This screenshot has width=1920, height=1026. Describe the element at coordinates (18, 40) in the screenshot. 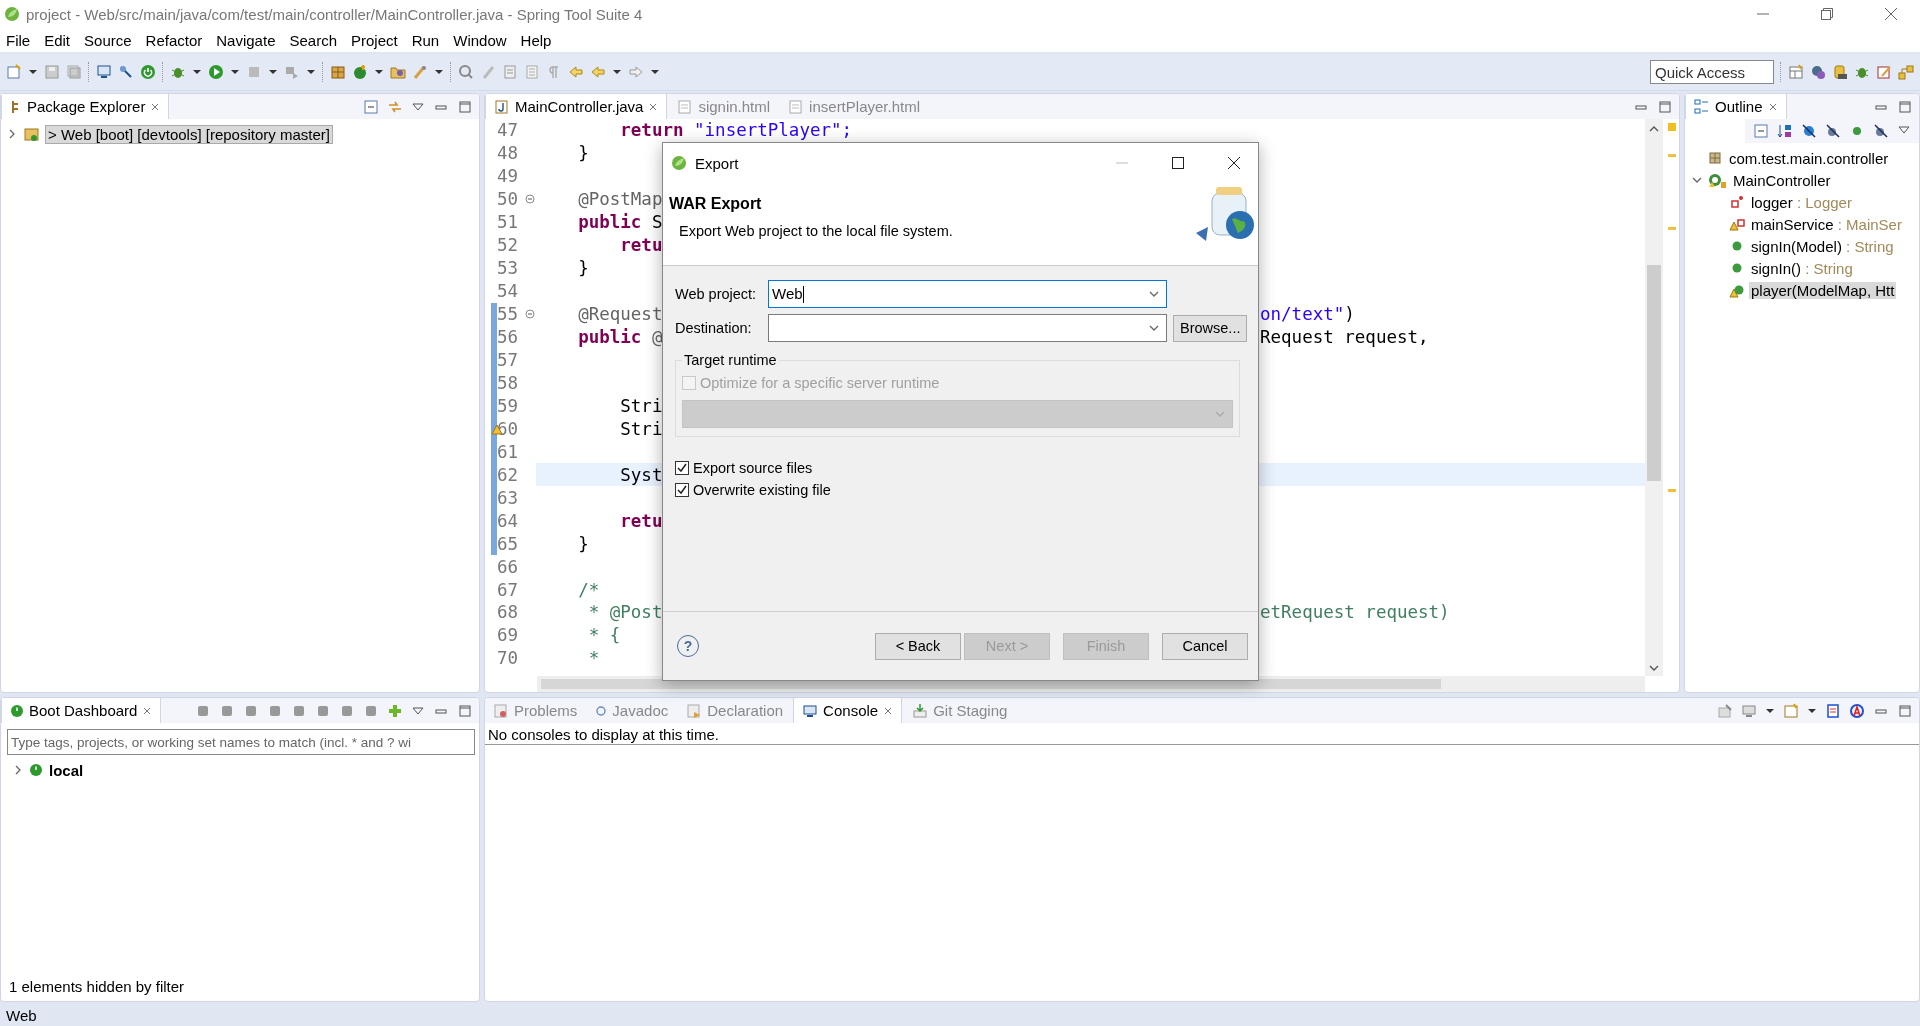

I see `menu-item: File` at that location.